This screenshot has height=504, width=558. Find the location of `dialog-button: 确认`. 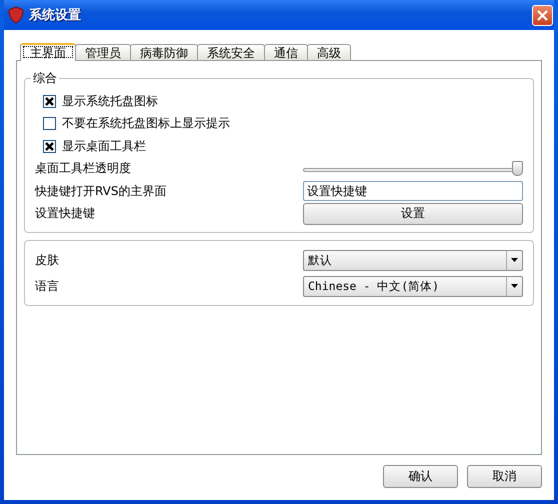

dialog-button: 确认 is located at coordinates (420, 476).